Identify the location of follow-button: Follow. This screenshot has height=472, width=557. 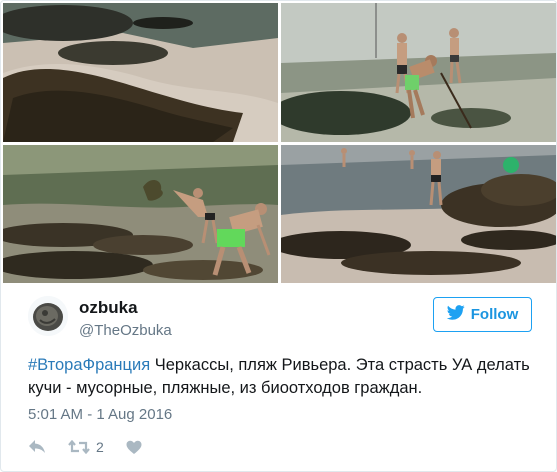
(482, 314).